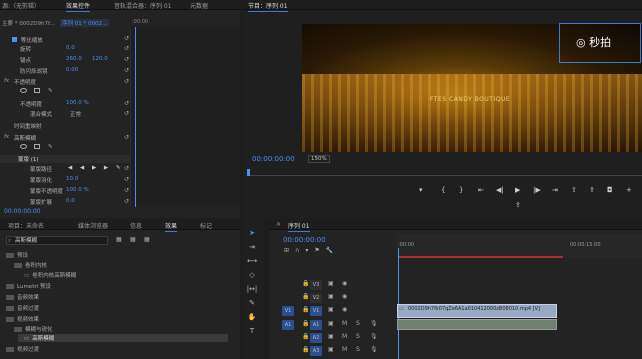 Image resolution: width=642 pixels, height=359 pixels. Describe the element at coordinates (21, 5) in the screenshot. I see `tab-source: 源:（无剪辑）` at that location.